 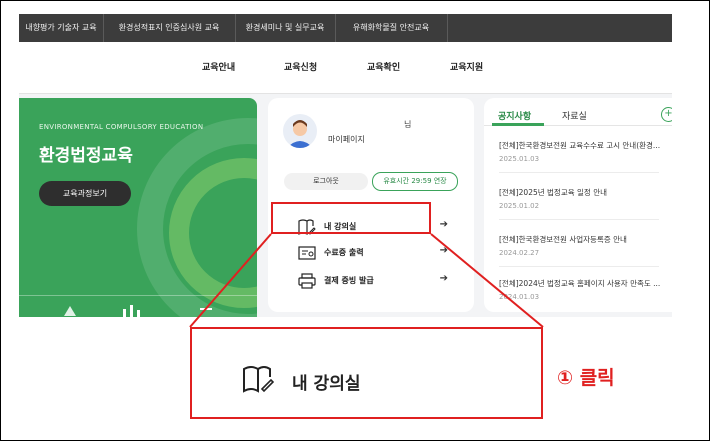 I want to click on zoomed-callout-box: 내 강의실, so click(x=366, y=373).